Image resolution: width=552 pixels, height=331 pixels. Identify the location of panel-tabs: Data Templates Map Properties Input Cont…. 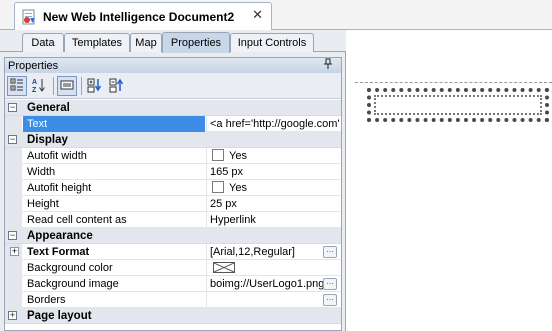
(173, 41).